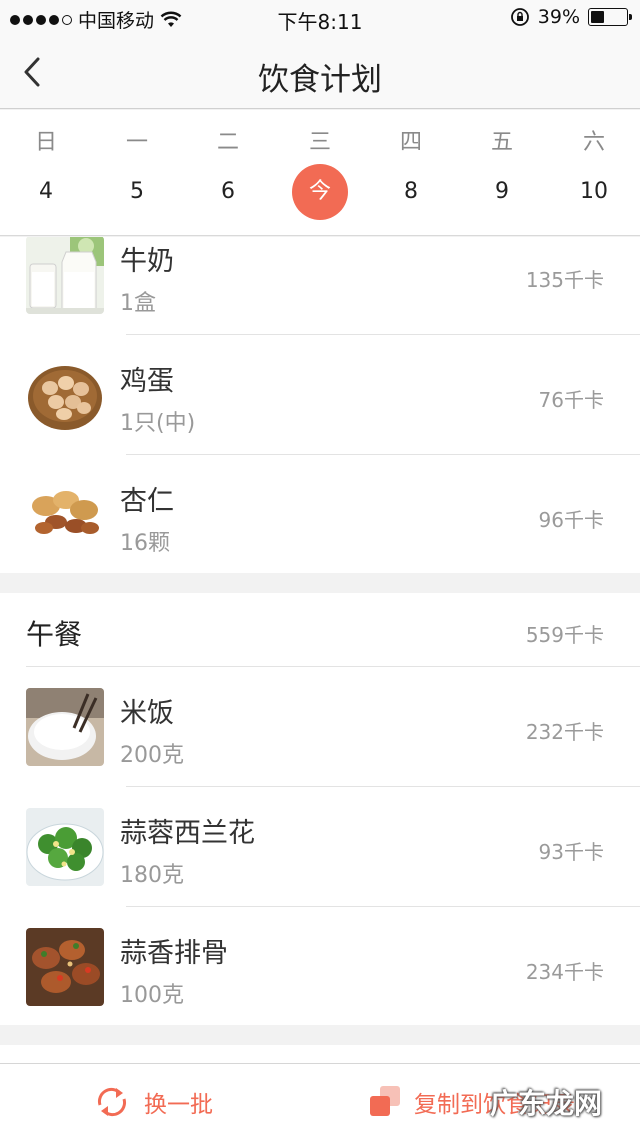  I want to click on day-sunday: 日 4, so click(46, 173).